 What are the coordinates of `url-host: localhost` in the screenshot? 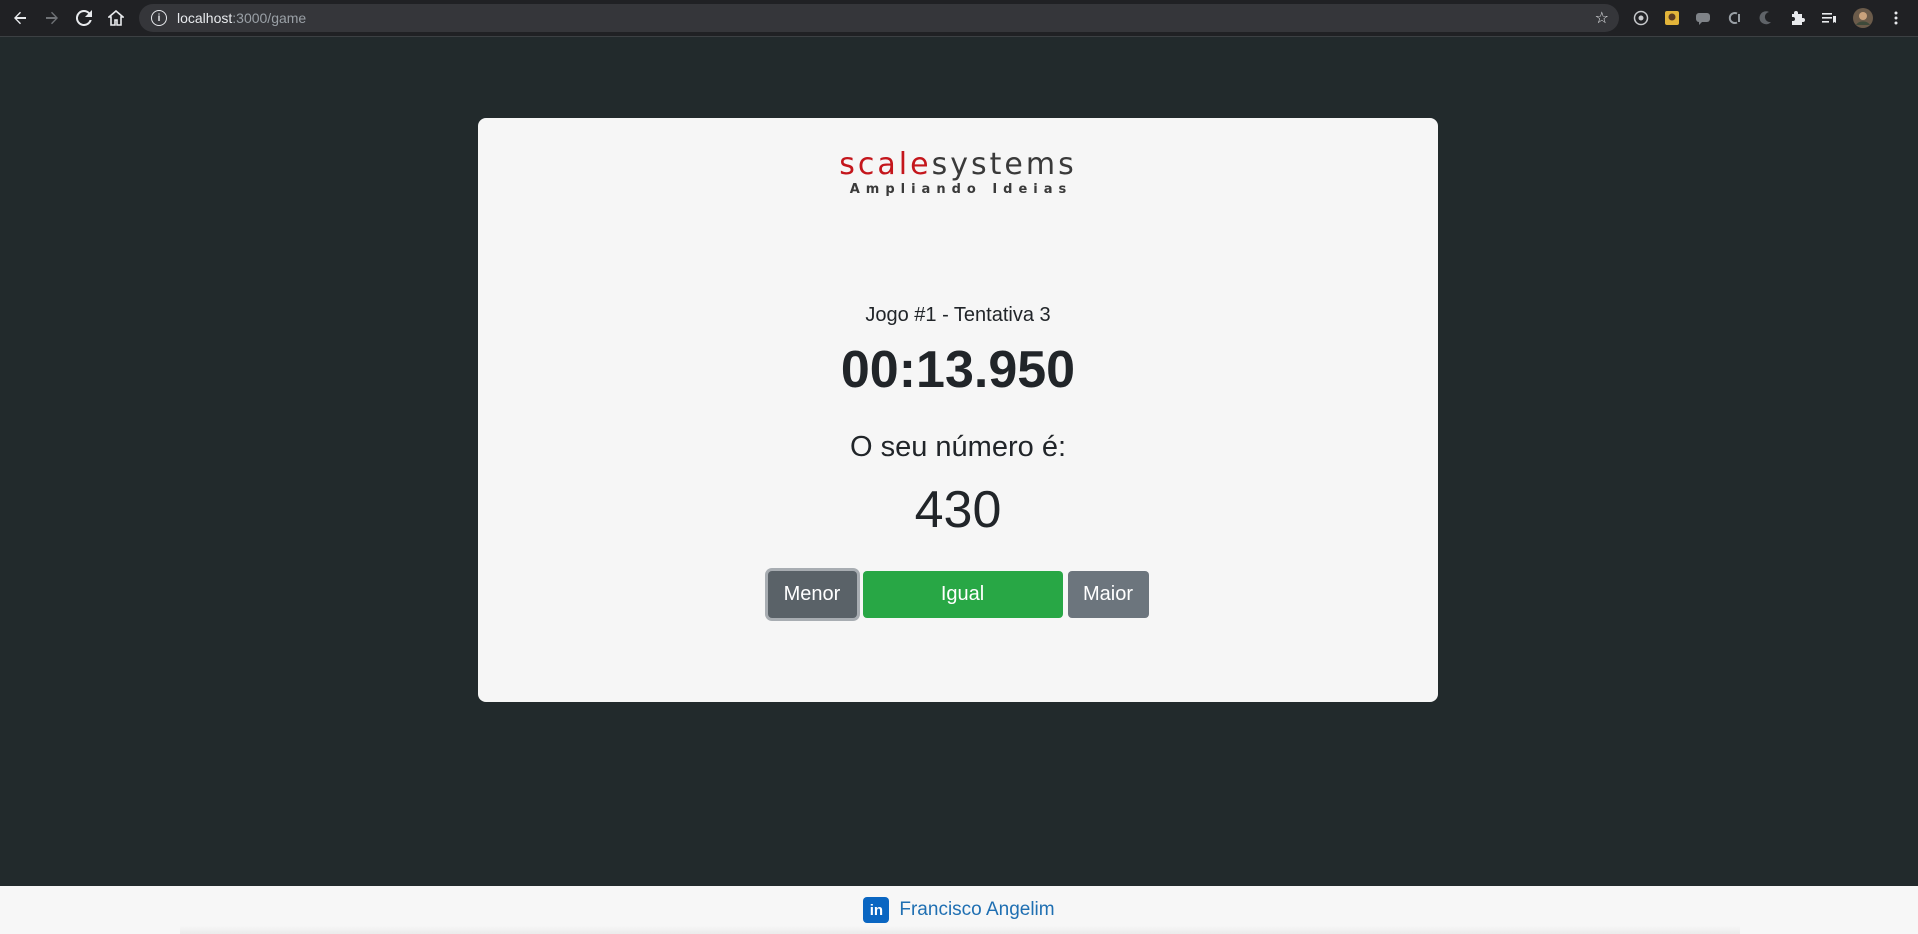 It's located at (205, 18).